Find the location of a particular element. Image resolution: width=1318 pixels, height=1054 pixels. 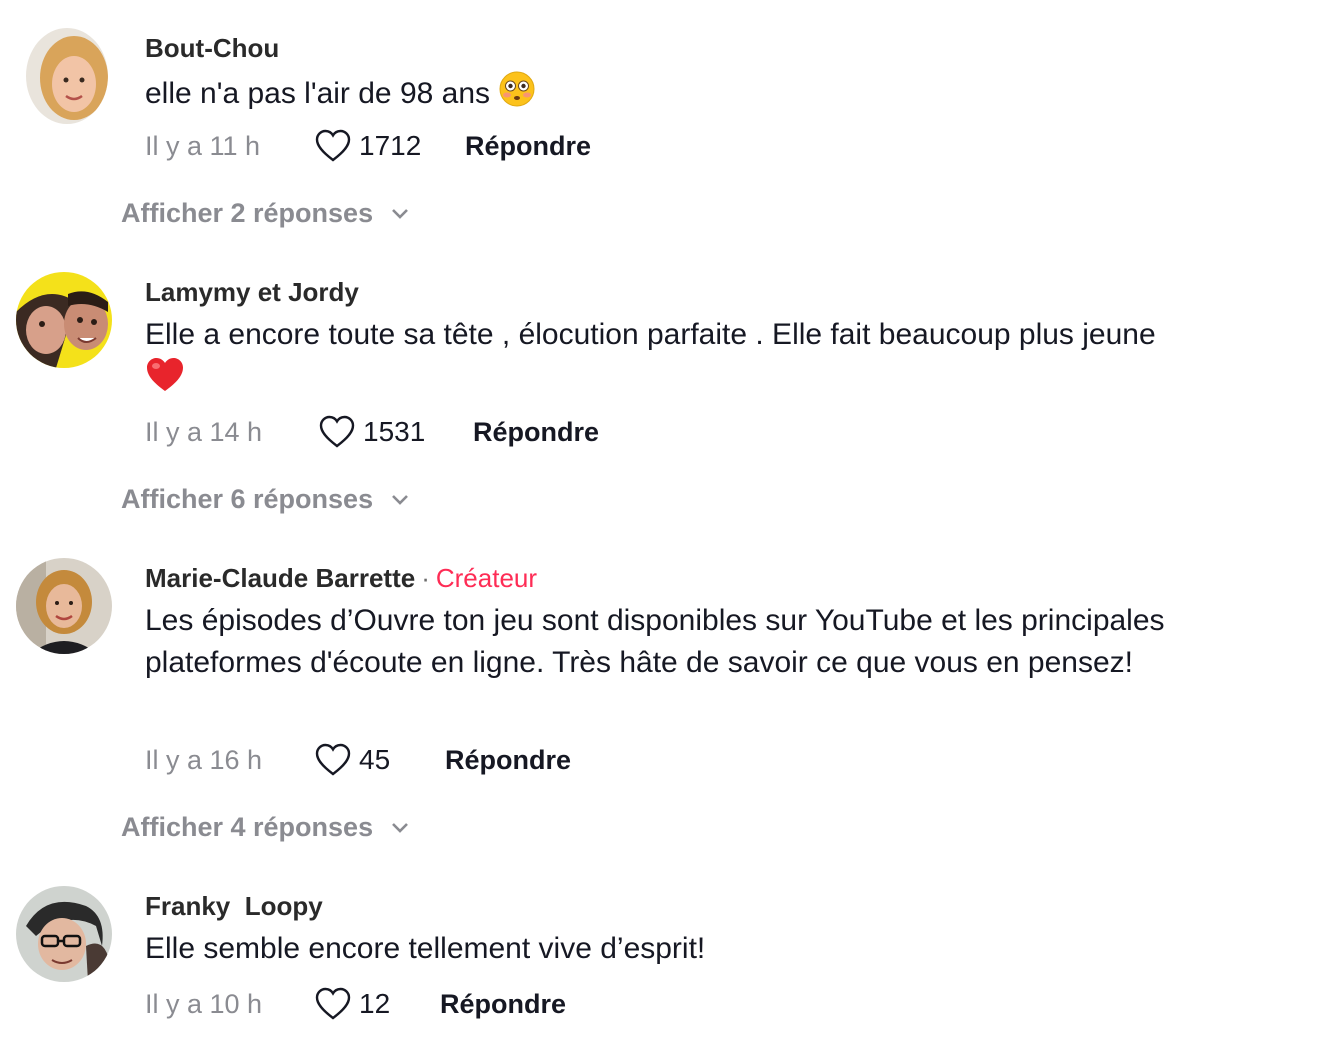

comment-timestamp: Il y a 10 h is located at coordinates (204, 1003).